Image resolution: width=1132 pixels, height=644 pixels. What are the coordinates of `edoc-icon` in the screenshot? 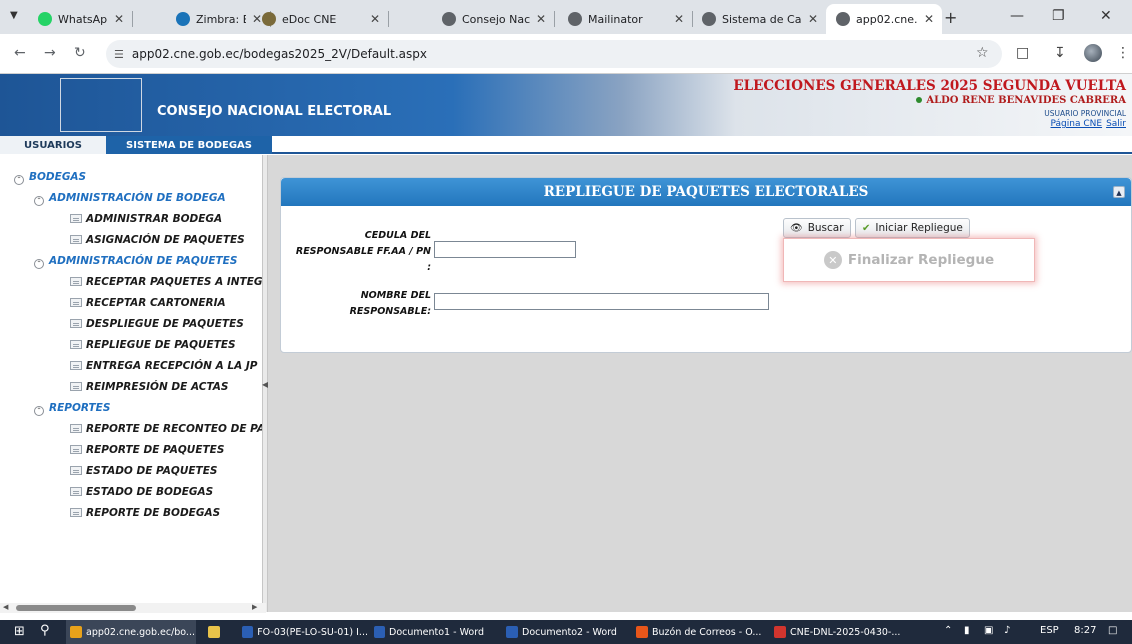 It's located at (269, 19).